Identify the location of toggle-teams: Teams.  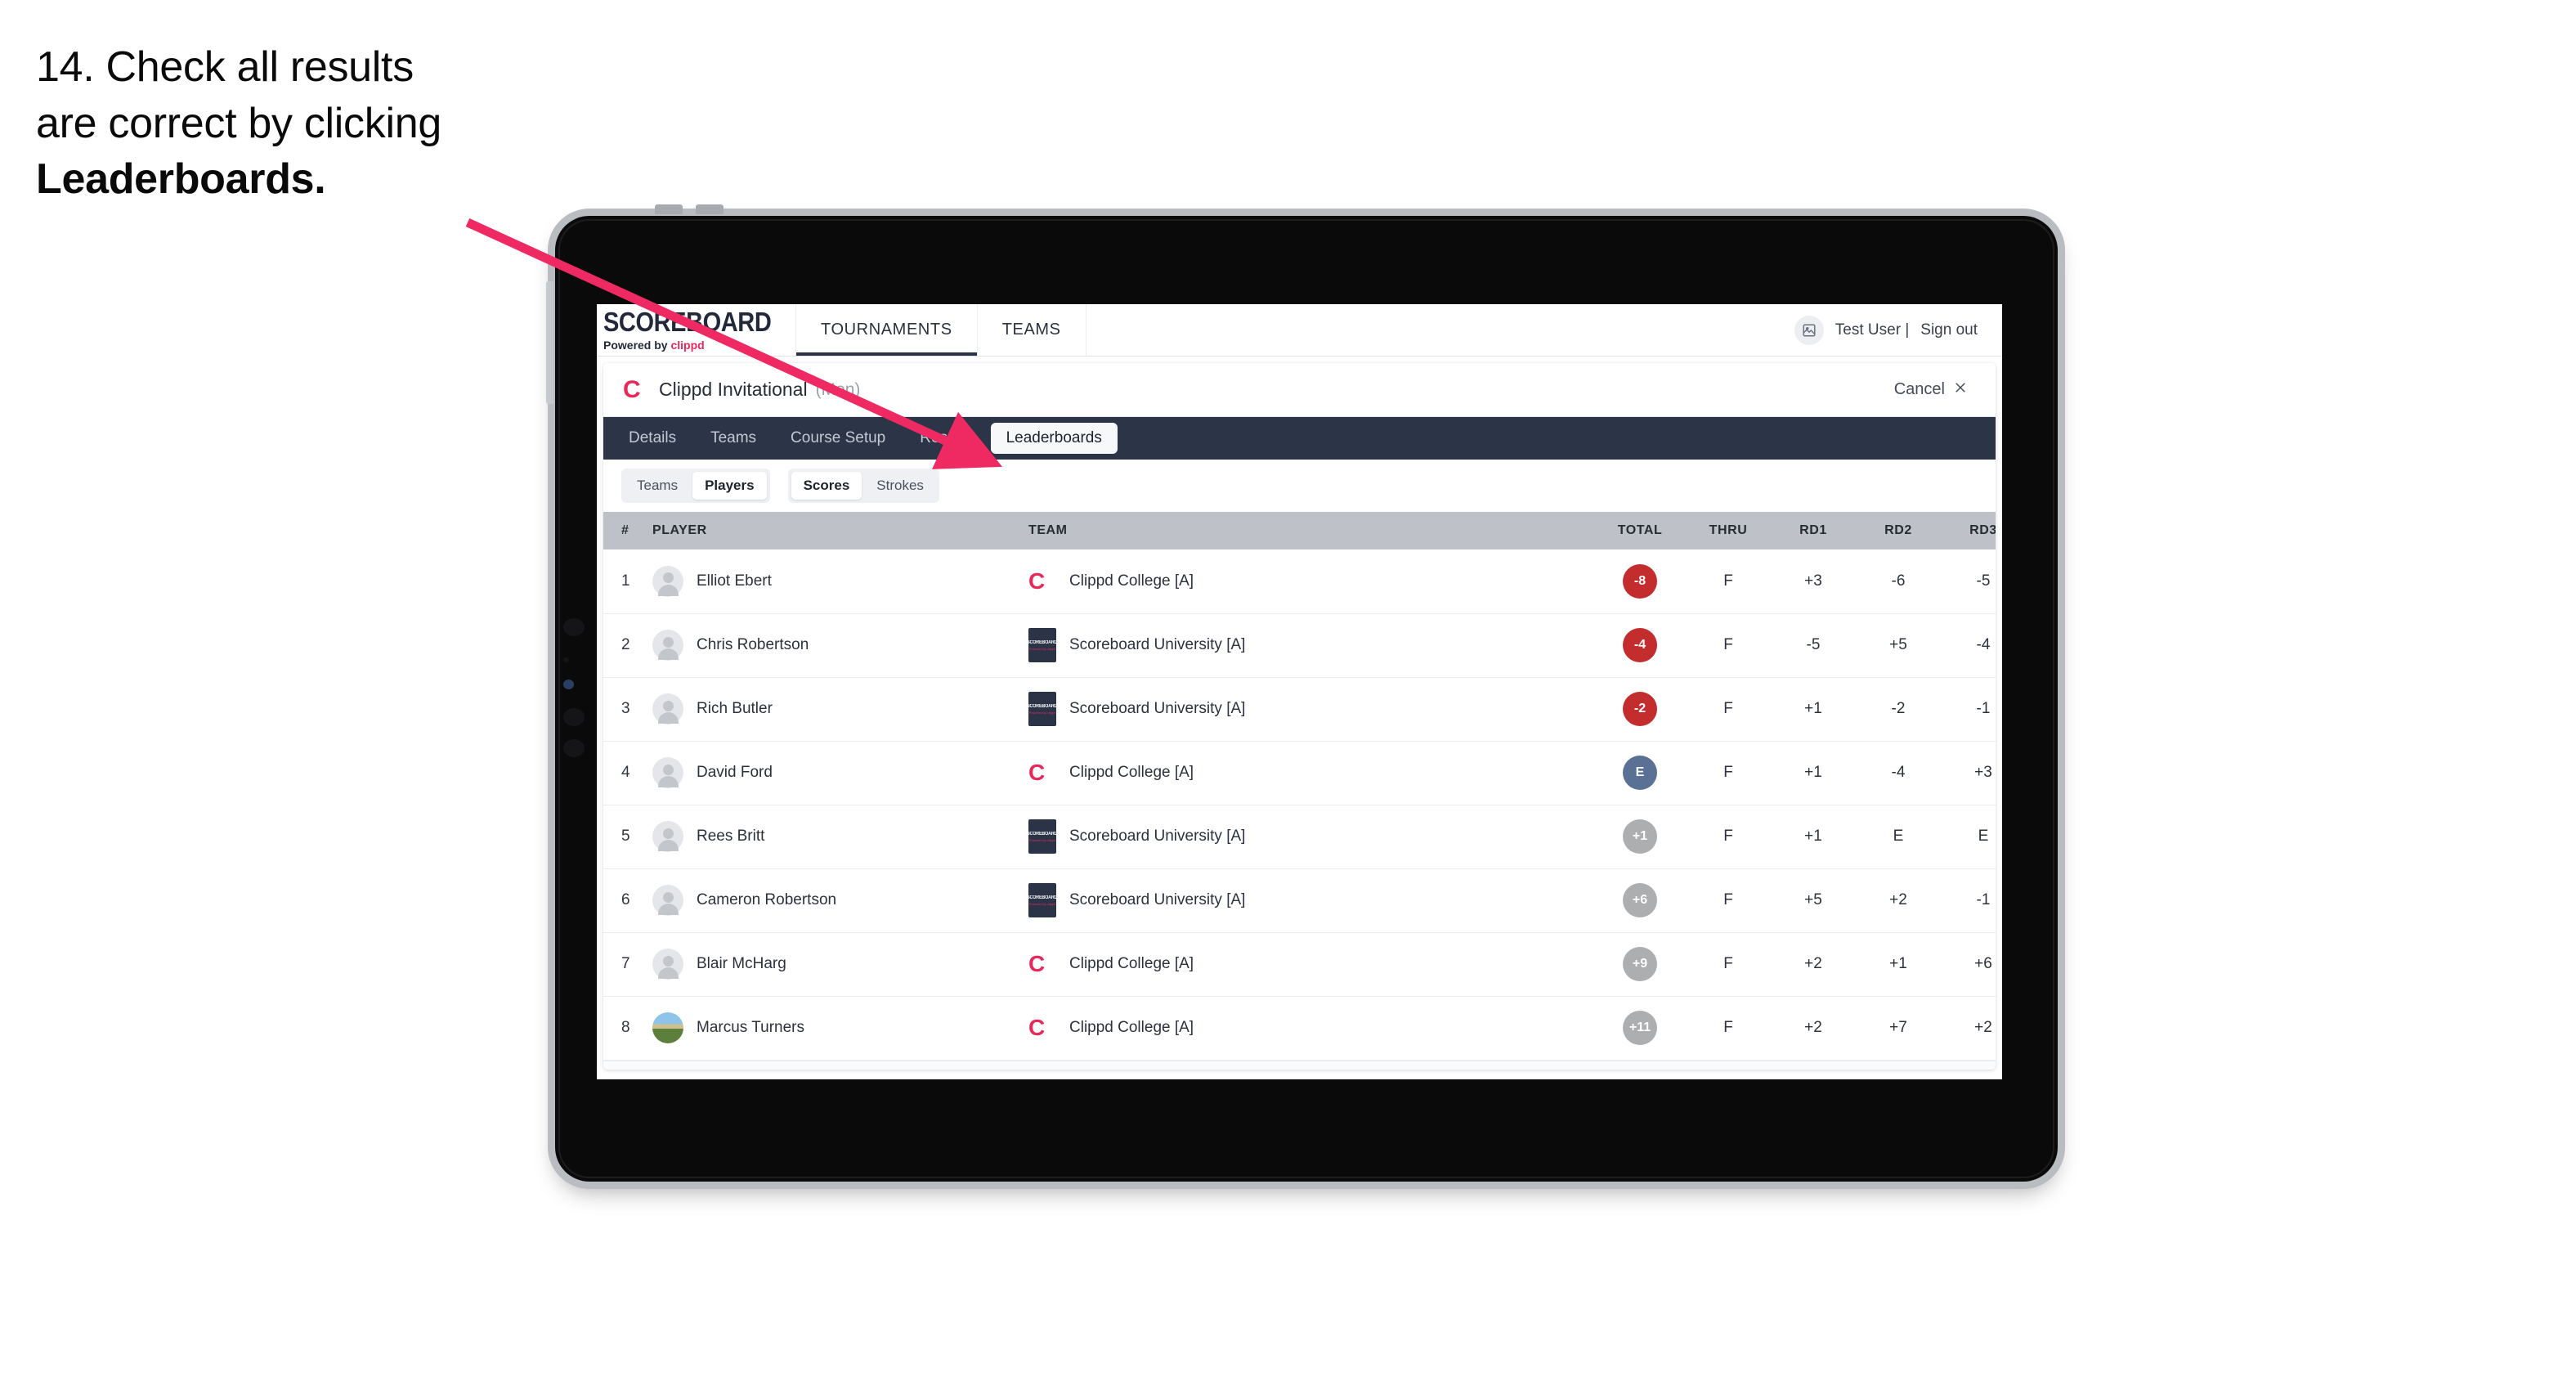
(657, 486).